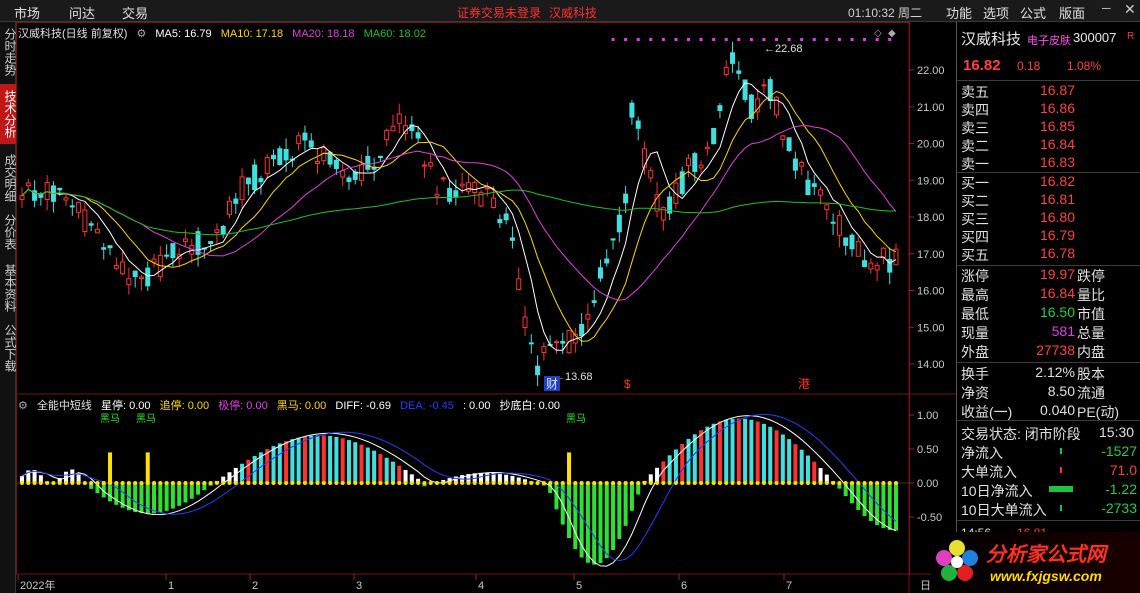 Image resolution: width=1140 pixels, height=593 pixels. Describe the element at coordinates (975, 393) in the screenshot. I see `stat-label: 净资` at that location.